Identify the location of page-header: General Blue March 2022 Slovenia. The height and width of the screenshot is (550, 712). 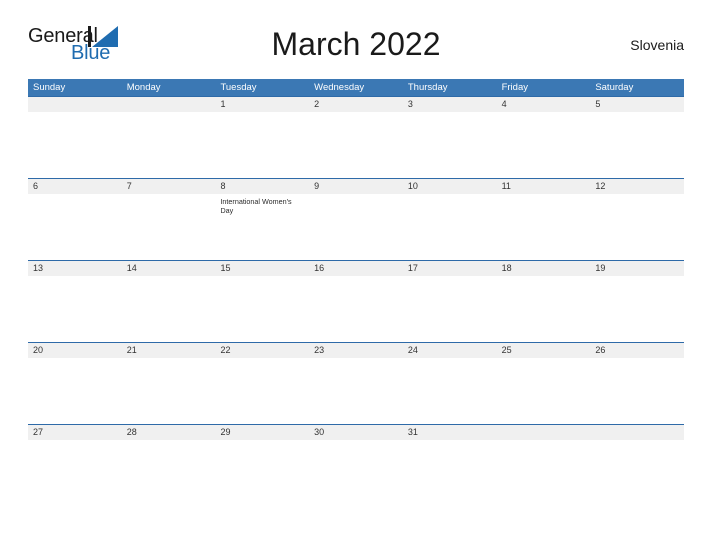
(356, 48).